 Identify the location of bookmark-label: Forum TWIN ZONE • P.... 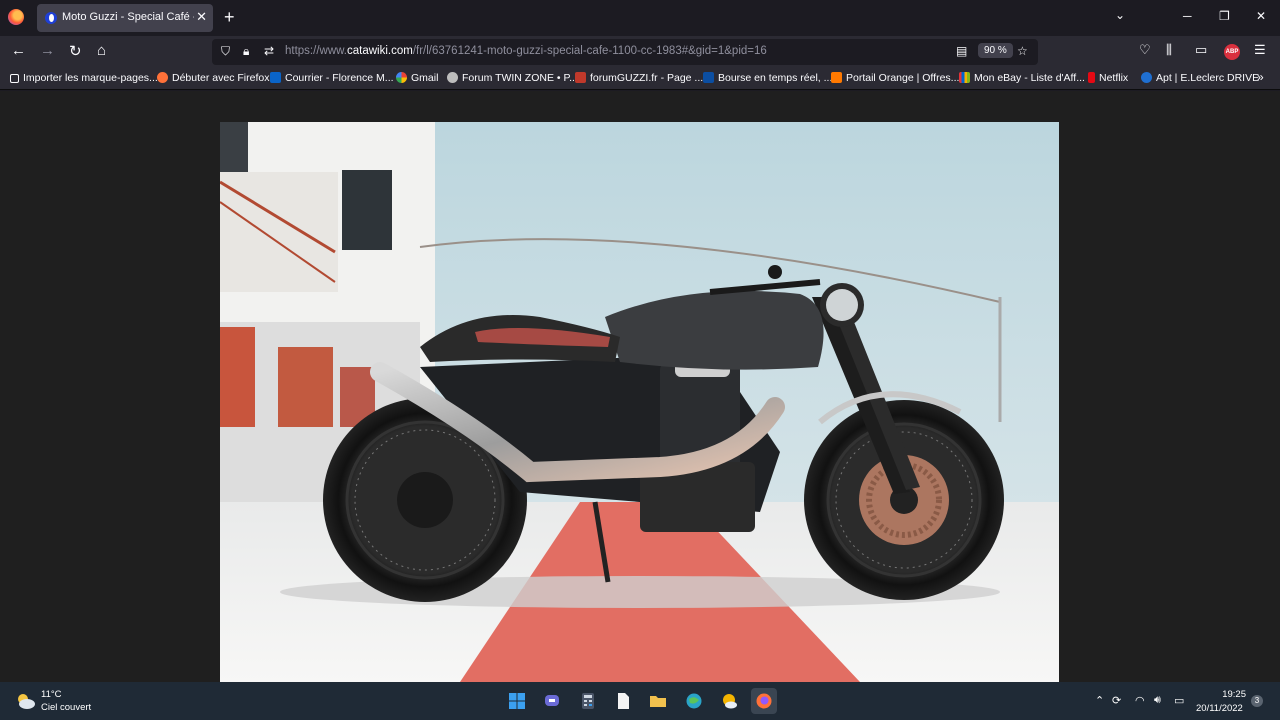
(520, 78).